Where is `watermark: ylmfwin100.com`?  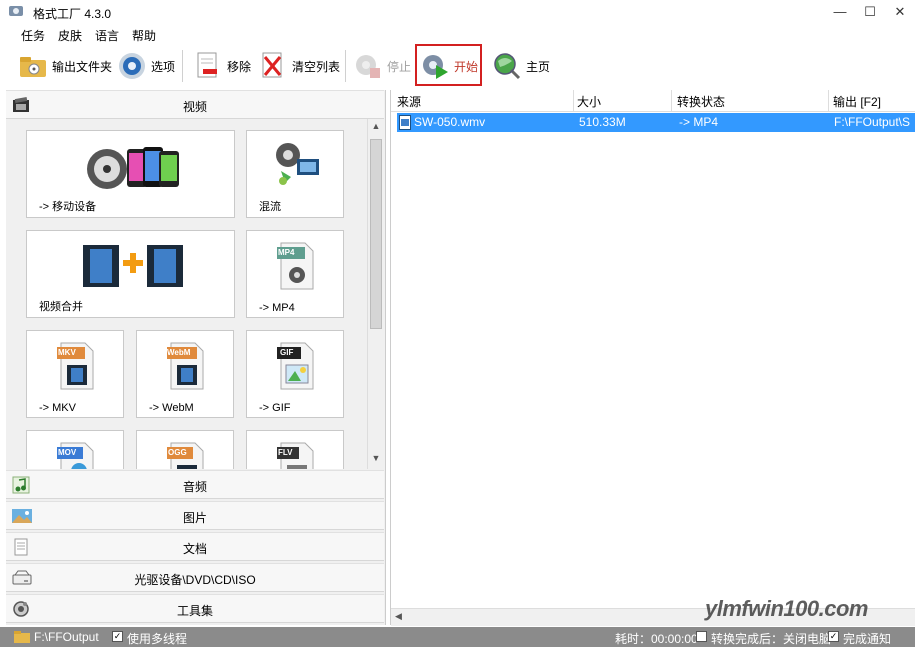 watermark: ylmfwin100.com is located at coordinates (786, 608).